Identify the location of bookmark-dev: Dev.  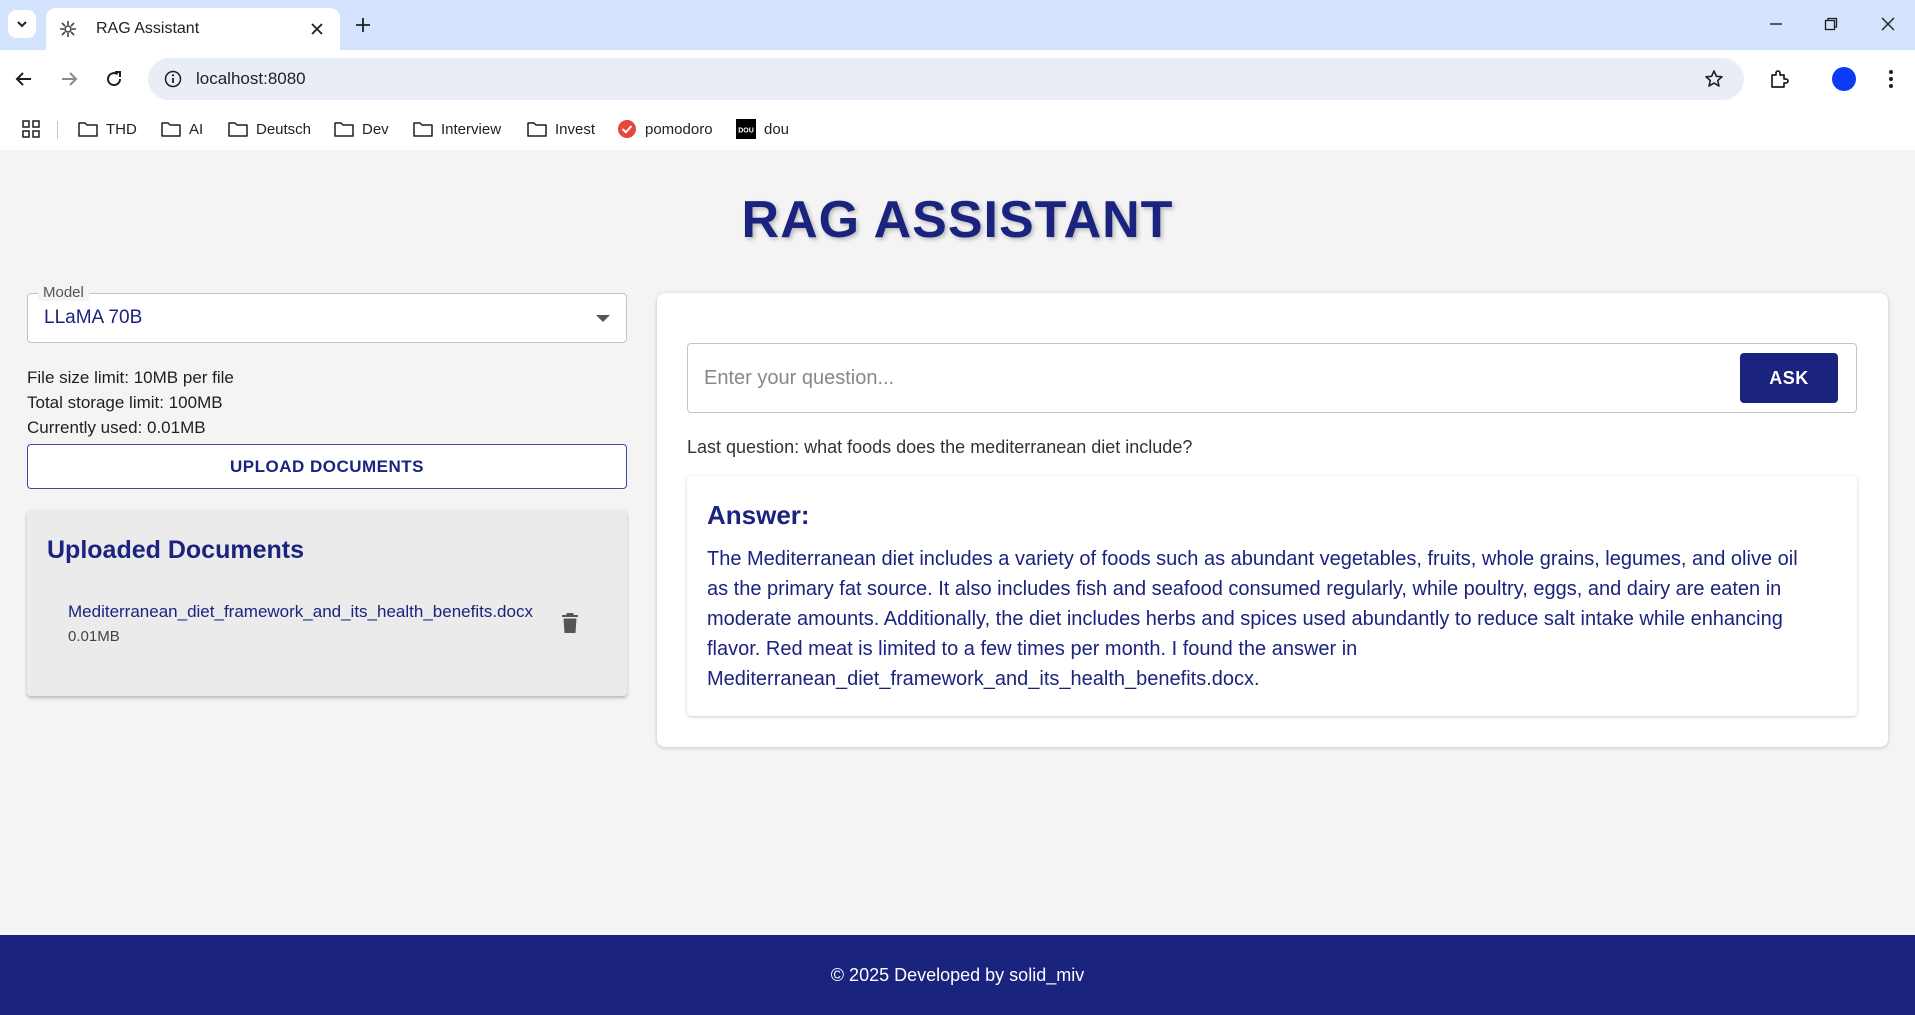
(361, 129).